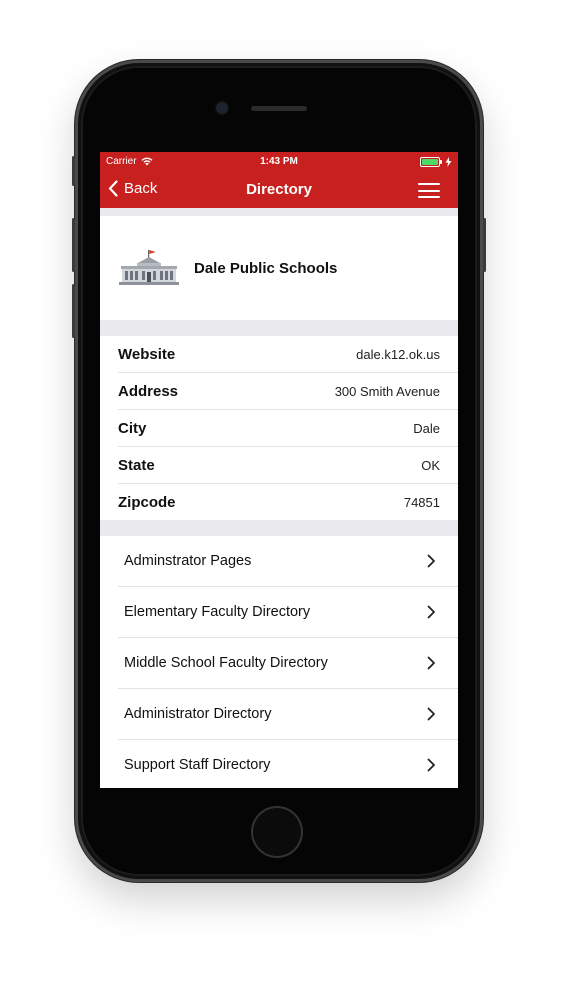  I want to click on front-camera, so click(222, 108).